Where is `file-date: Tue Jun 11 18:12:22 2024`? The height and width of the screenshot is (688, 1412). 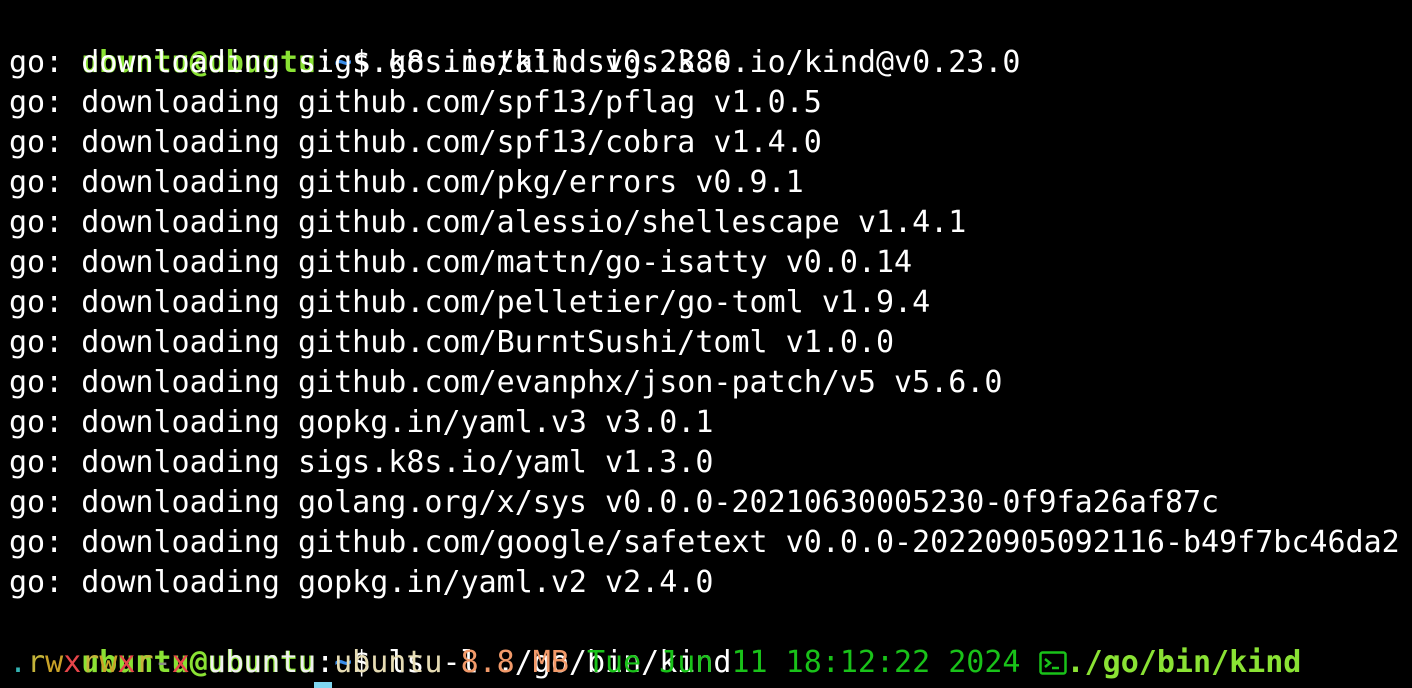 file-date: Tue Jun 11 18:12:22 2024 is located at coordinates (804, 662).